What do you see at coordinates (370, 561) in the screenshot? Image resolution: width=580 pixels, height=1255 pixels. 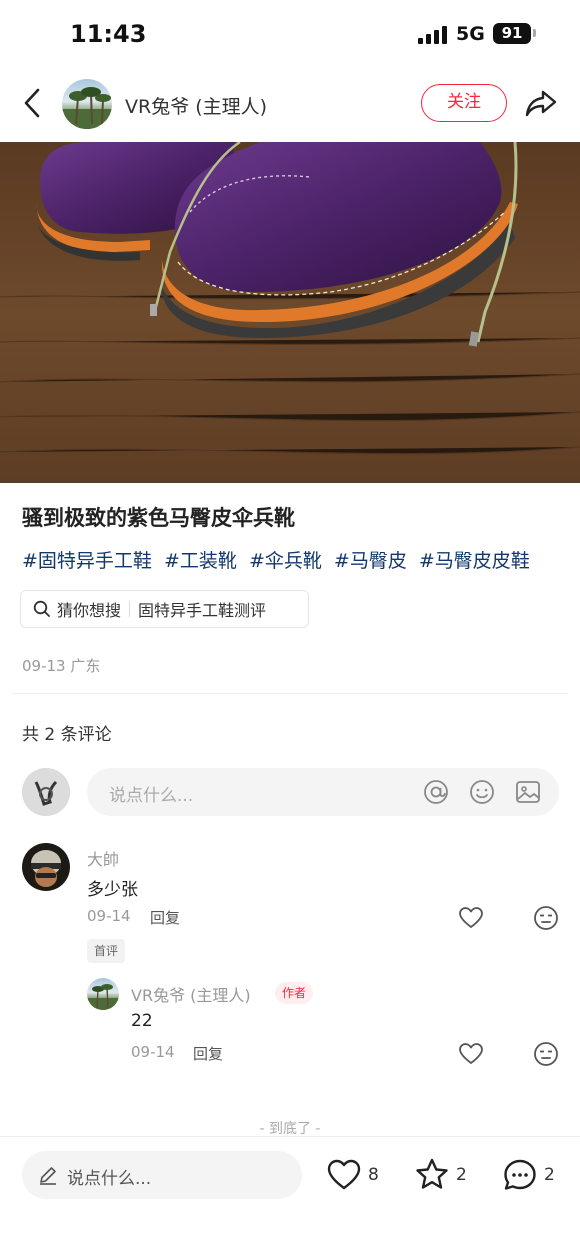 I see `tag-link: #马臀皮` at bounding box center [370, 561].